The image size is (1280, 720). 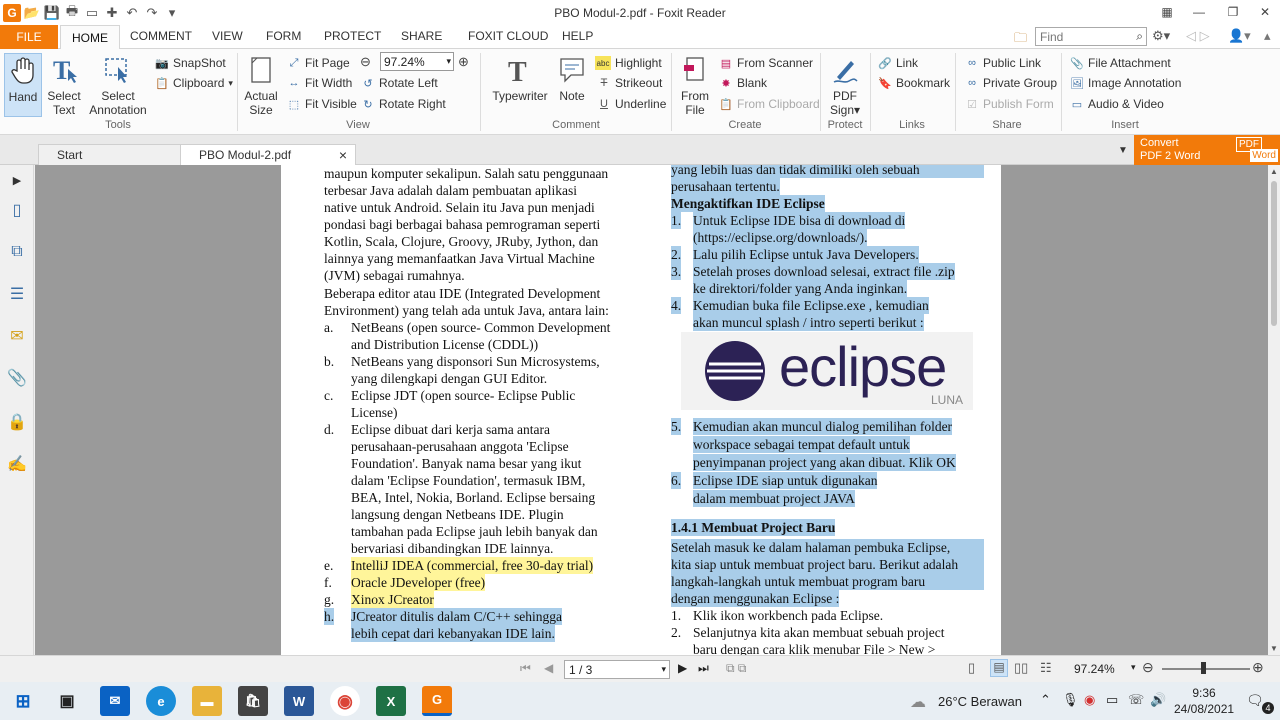 What do you see at coordinates (207, 701) in the screenshot?
I see `file-explorer-icon: ▬` at bounding box center [207, 701].